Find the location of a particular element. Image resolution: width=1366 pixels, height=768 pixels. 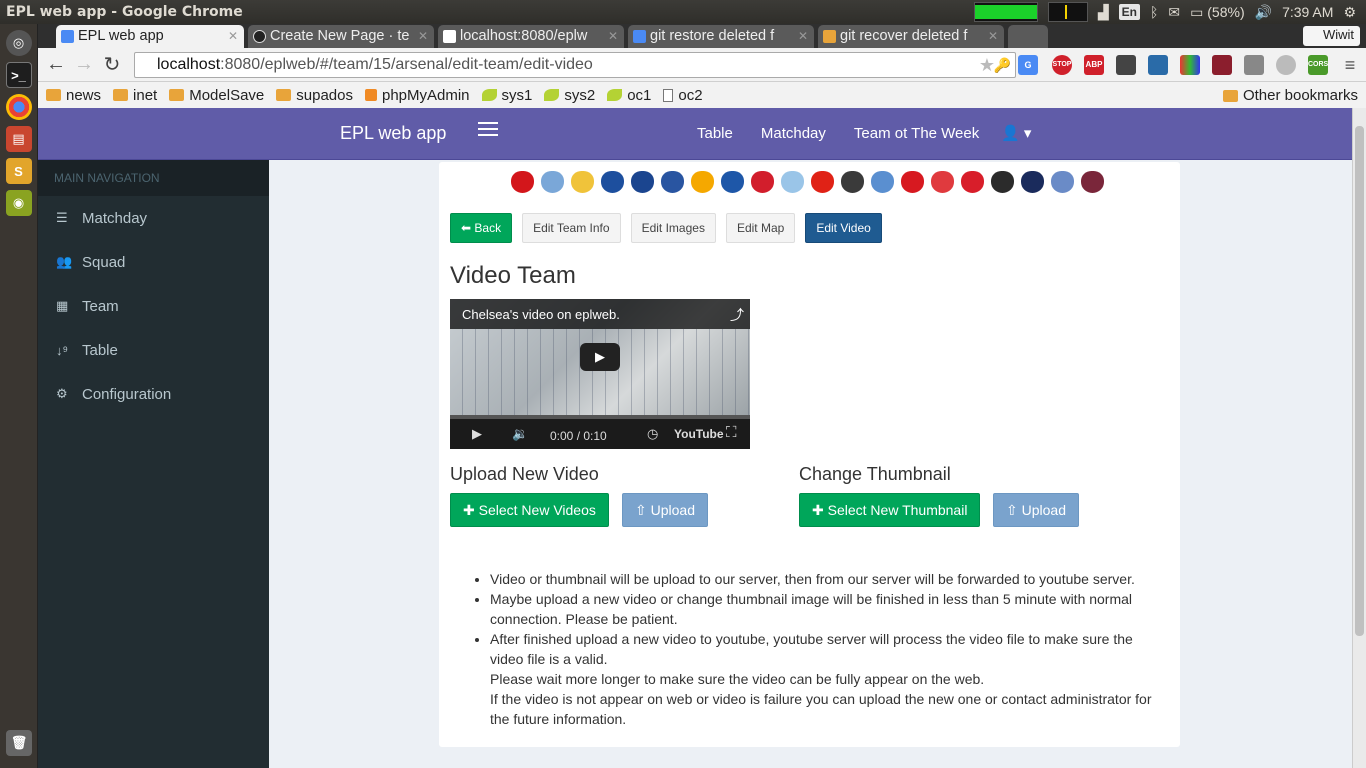

sidebar-item-squad: 👥 Squad is located at coordinates (153, 262).